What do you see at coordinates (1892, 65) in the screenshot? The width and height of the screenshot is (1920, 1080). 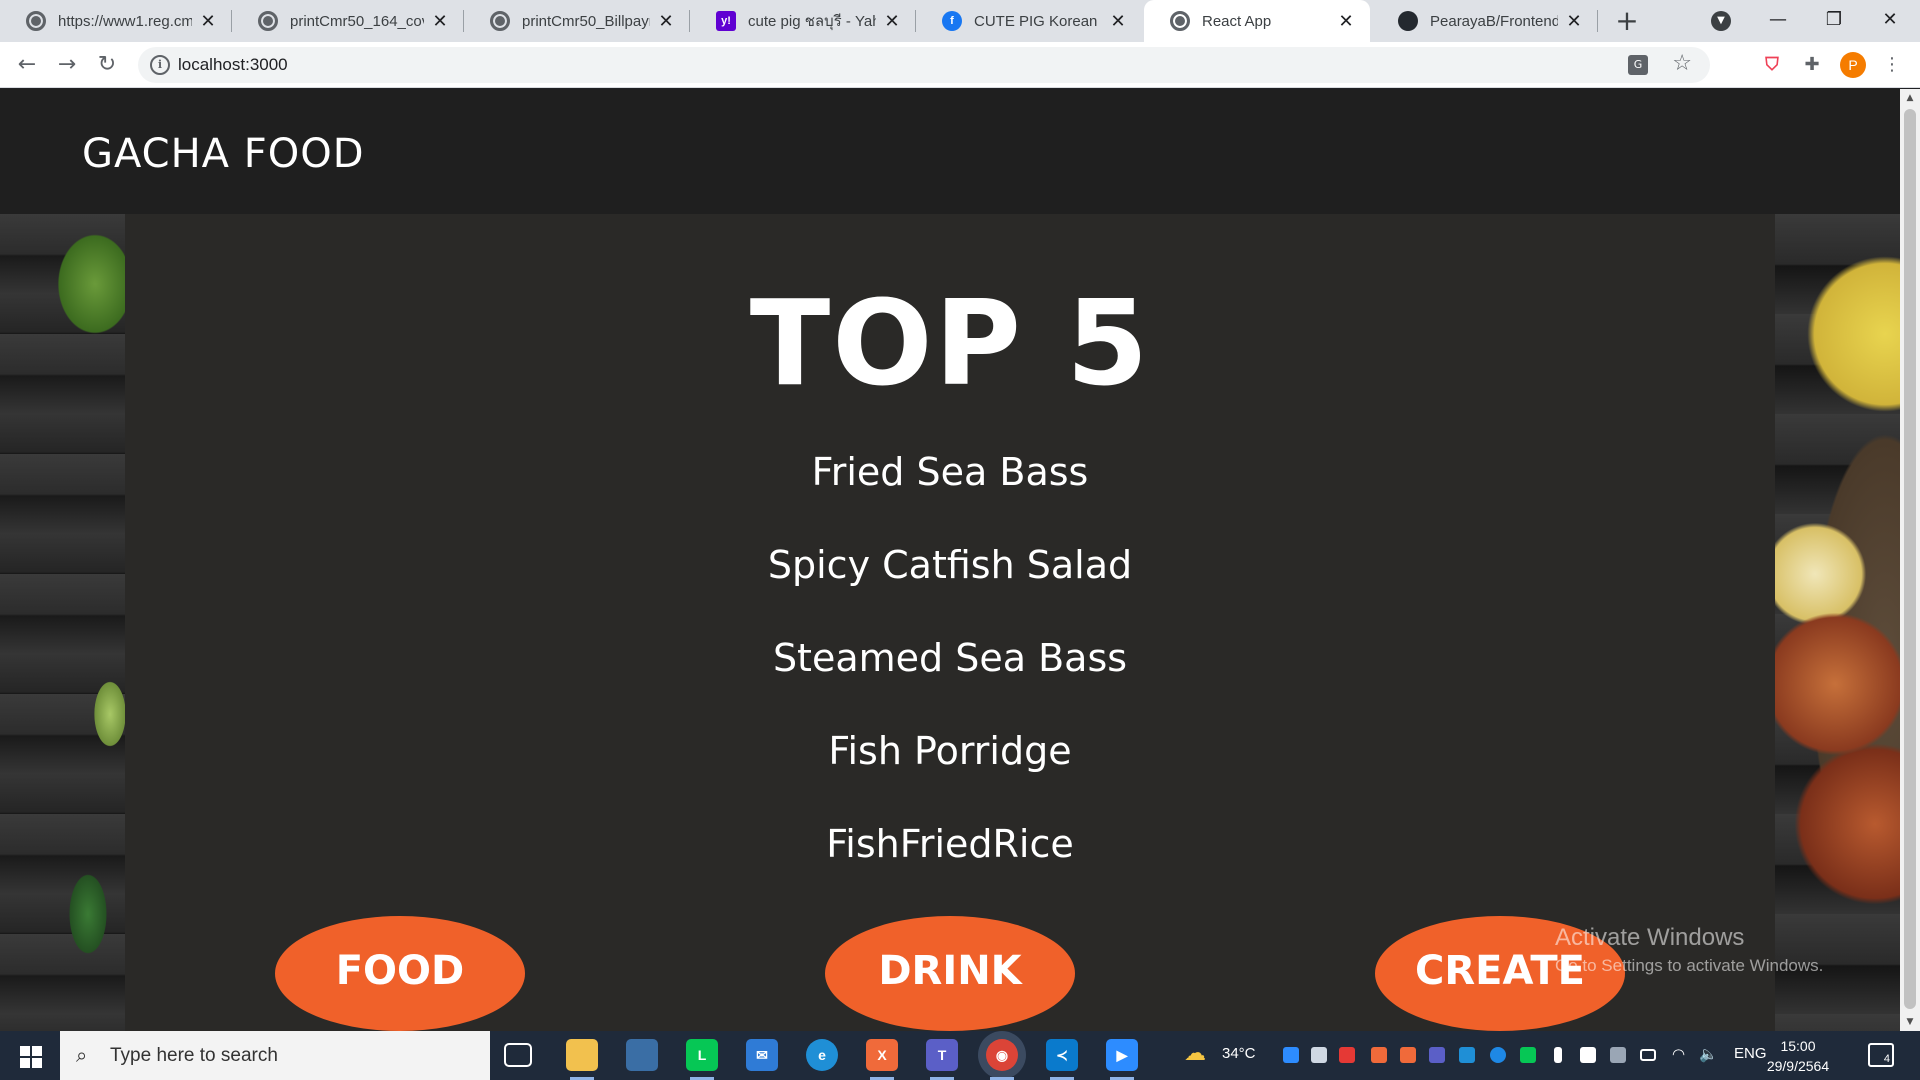 I see `menu-icon: ⋮` at bounding box center [1892, 65].